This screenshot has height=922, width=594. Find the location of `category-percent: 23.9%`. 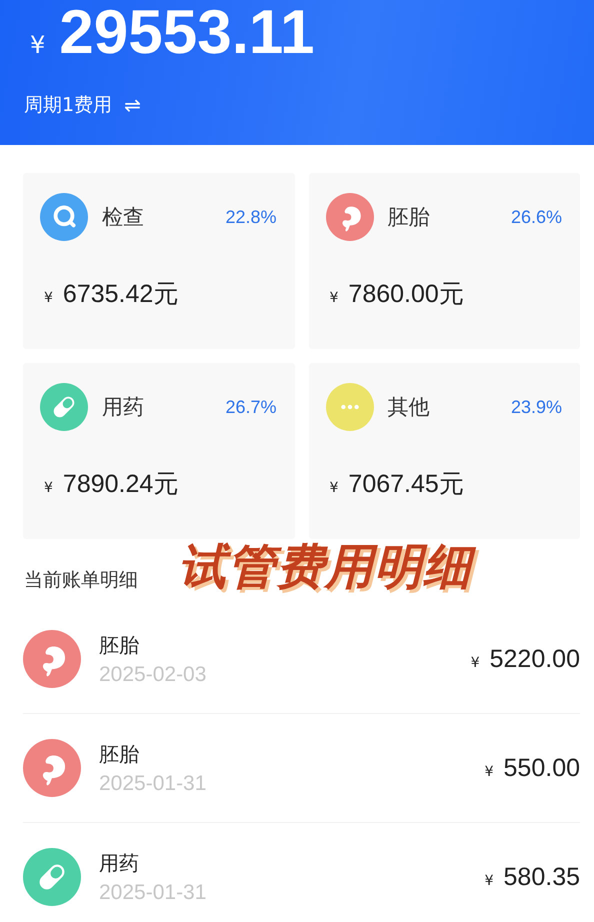

category-percent: 23.9% is located at coordinates (536, 407).